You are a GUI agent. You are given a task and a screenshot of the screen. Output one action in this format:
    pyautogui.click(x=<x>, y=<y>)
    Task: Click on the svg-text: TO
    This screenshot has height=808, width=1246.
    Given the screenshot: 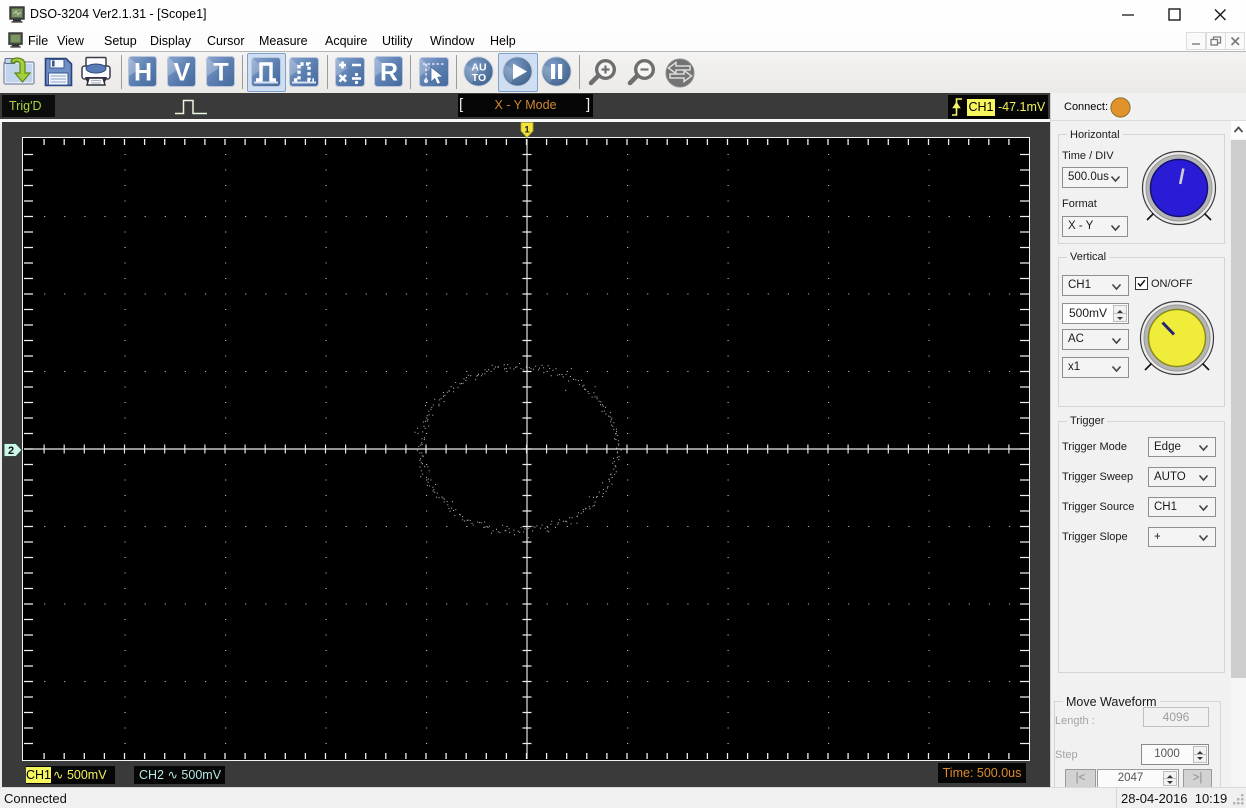 What is the action you would take?
    pyautogui.click(x=479, y=78)
    